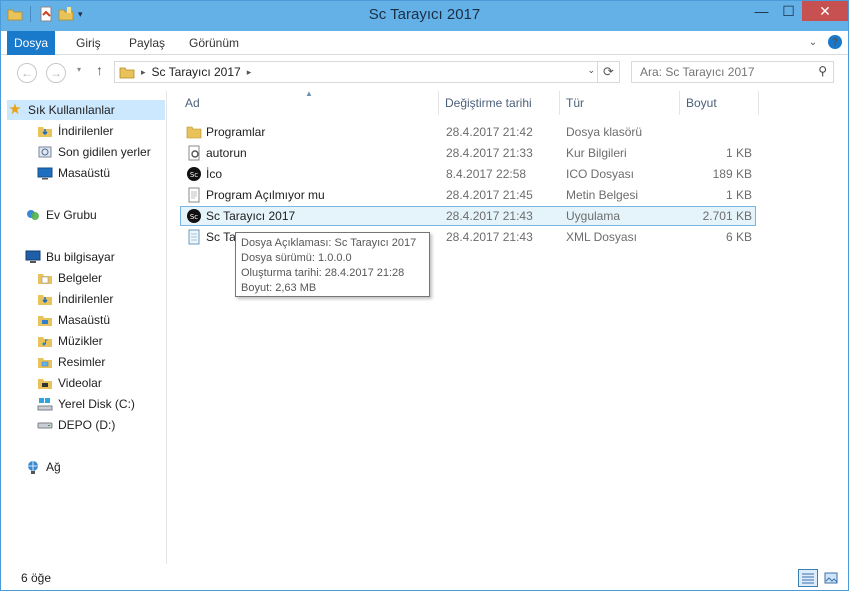  Describe the element at coordinates (194, 217) in the screenshot. I see `svg-text: Sc` at that location.